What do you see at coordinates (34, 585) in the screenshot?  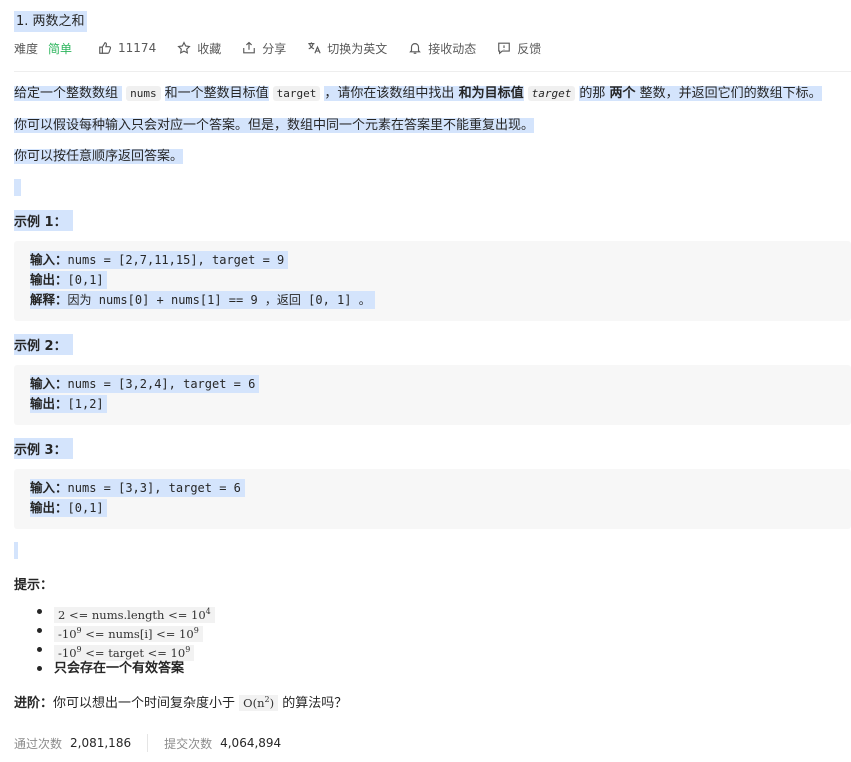 I see `hints-title: 提示：` at bounding box center [34, 585].